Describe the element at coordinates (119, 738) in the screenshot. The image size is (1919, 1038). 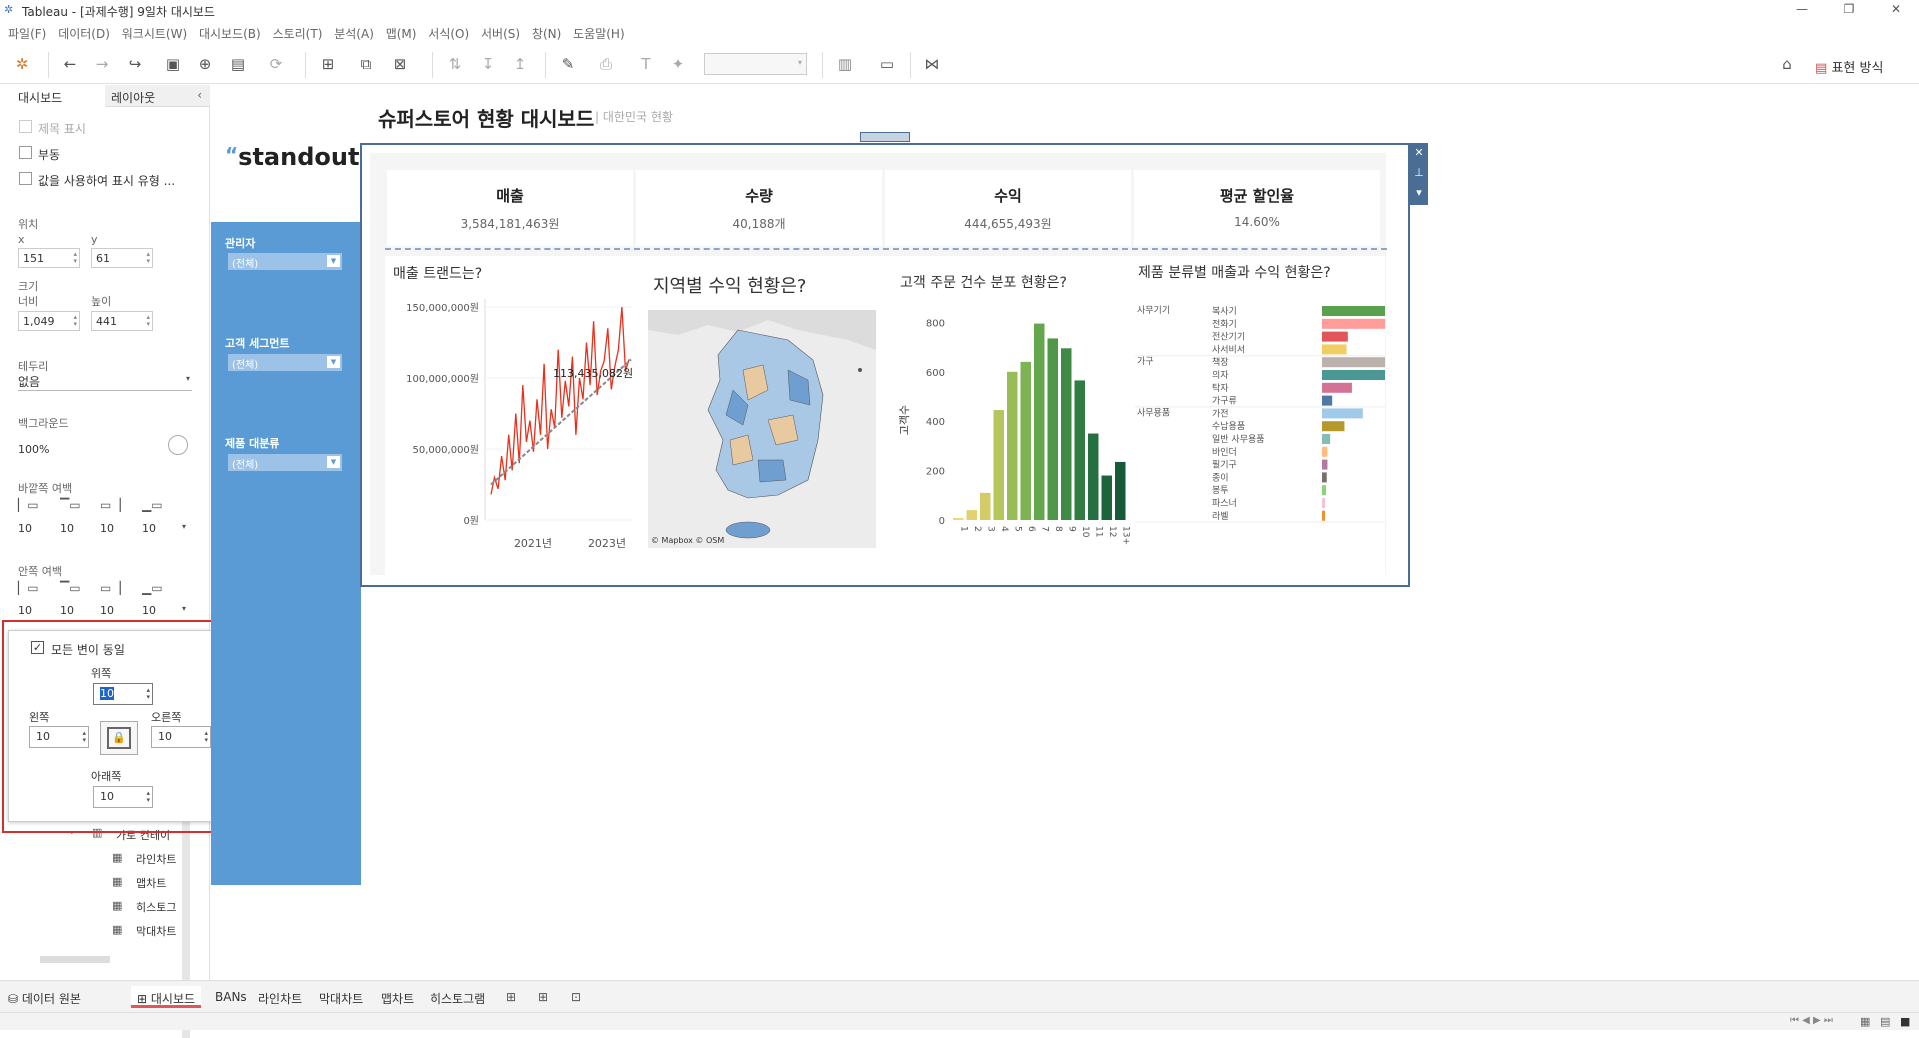
I see `lock-button: 🔒` at that location.